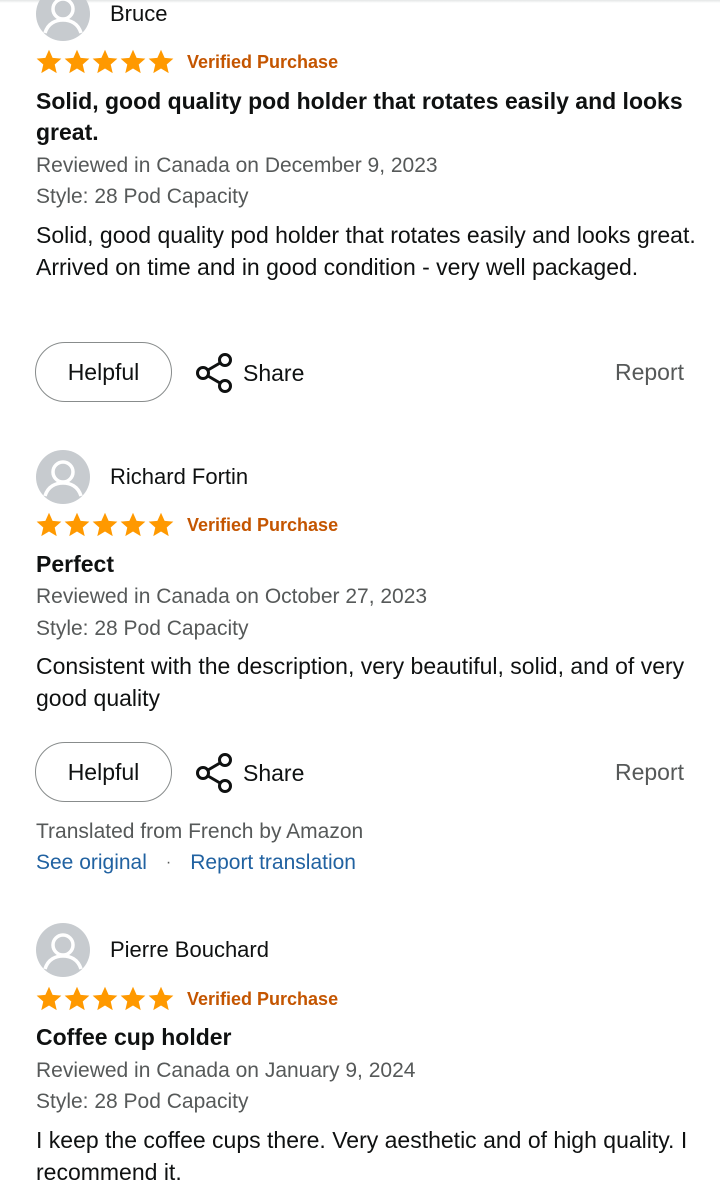 The width and height of the screenshot is (720, 1188). What do you see at coordinates (237, 165) in the screenshot?
I see `review-date: Reviewed in Canada on December 9, 2023` at bounding box center [237, 165].